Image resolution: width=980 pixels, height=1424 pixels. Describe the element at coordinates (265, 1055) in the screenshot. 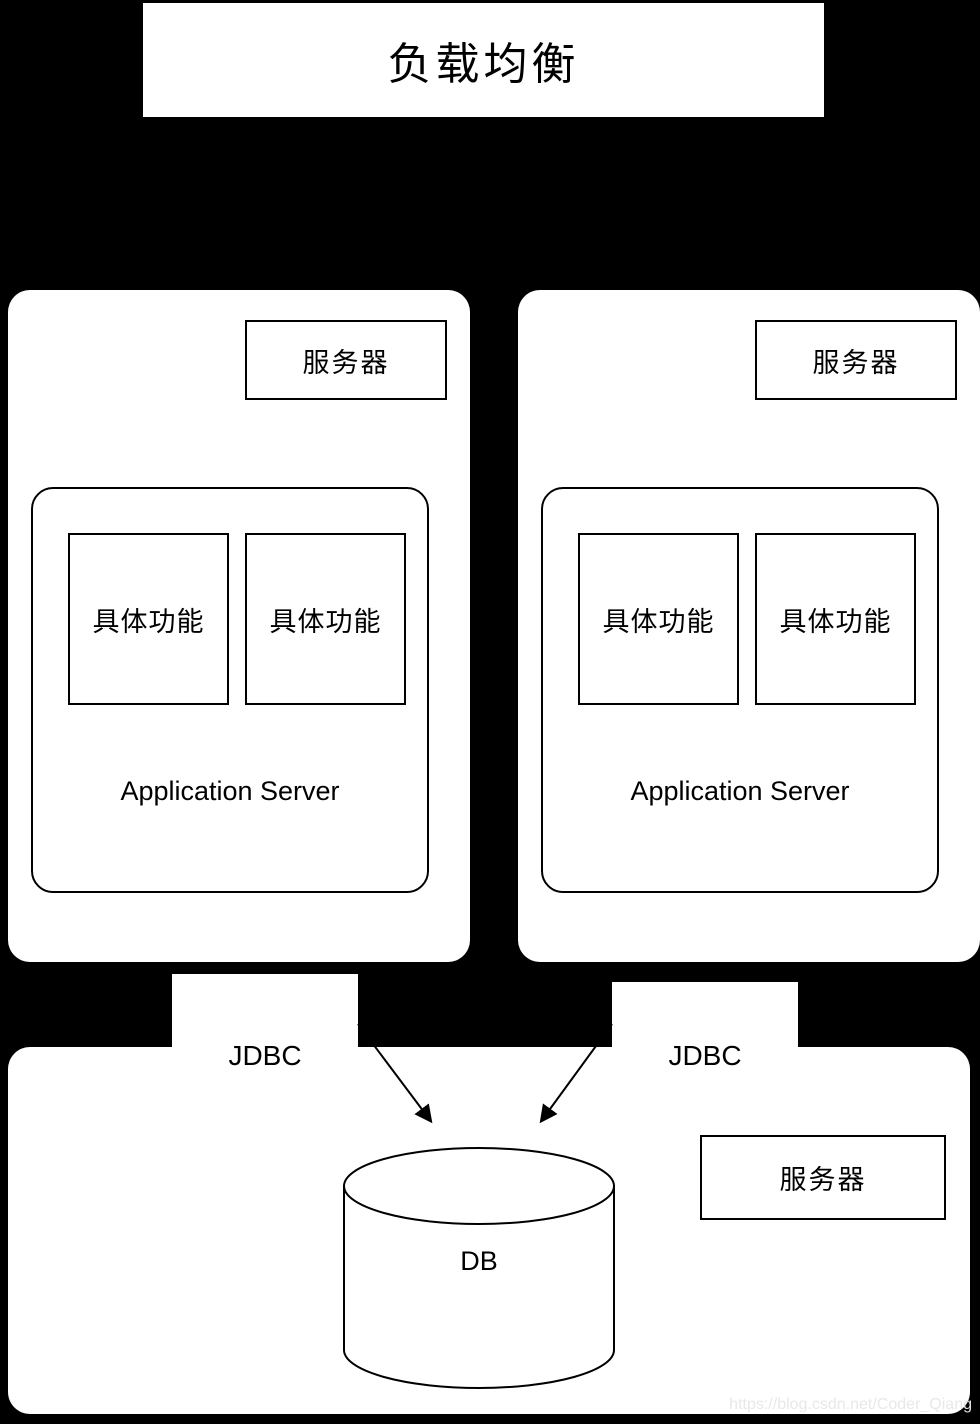

I see `jdbc-label-left: JDBC` at that location.